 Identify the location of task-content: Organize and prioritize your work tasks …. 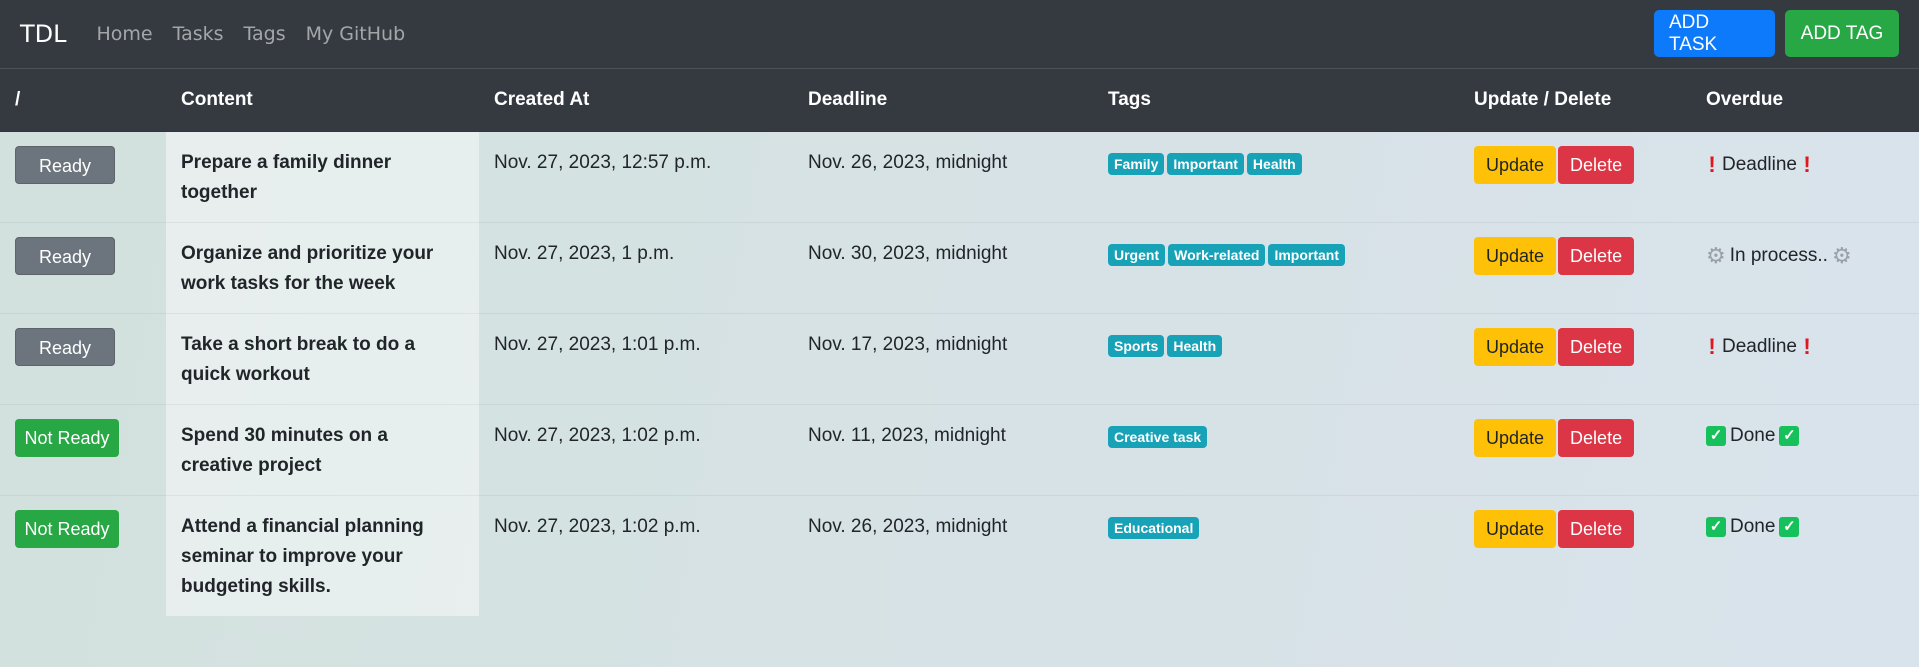
(322, 268).